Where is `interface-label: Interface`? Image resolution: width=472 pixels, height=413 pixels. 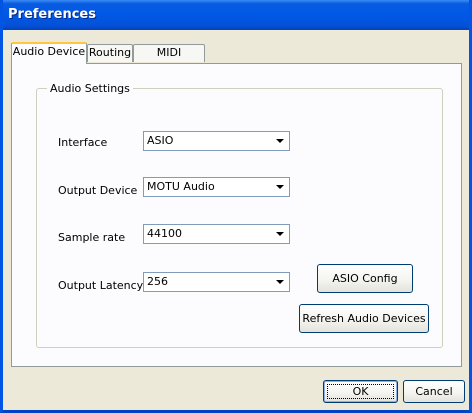
interface-label: Interface is located at coordinates (83, 142).